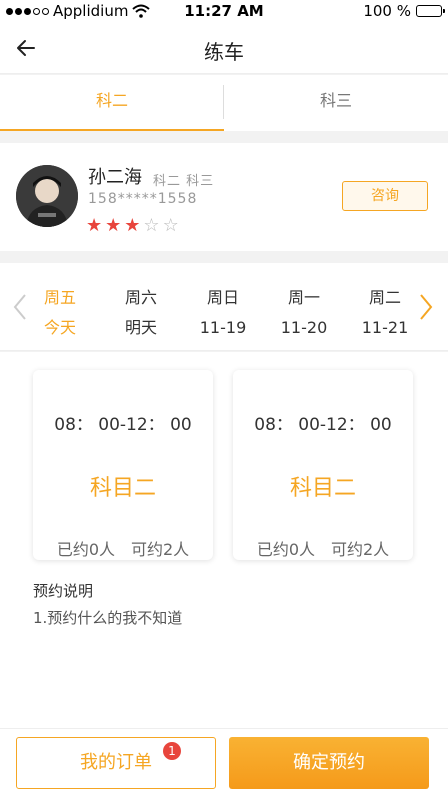 The width and height of the screenshot is (448, 800). I want to click on orders-badge: 1, so click(172, 751).